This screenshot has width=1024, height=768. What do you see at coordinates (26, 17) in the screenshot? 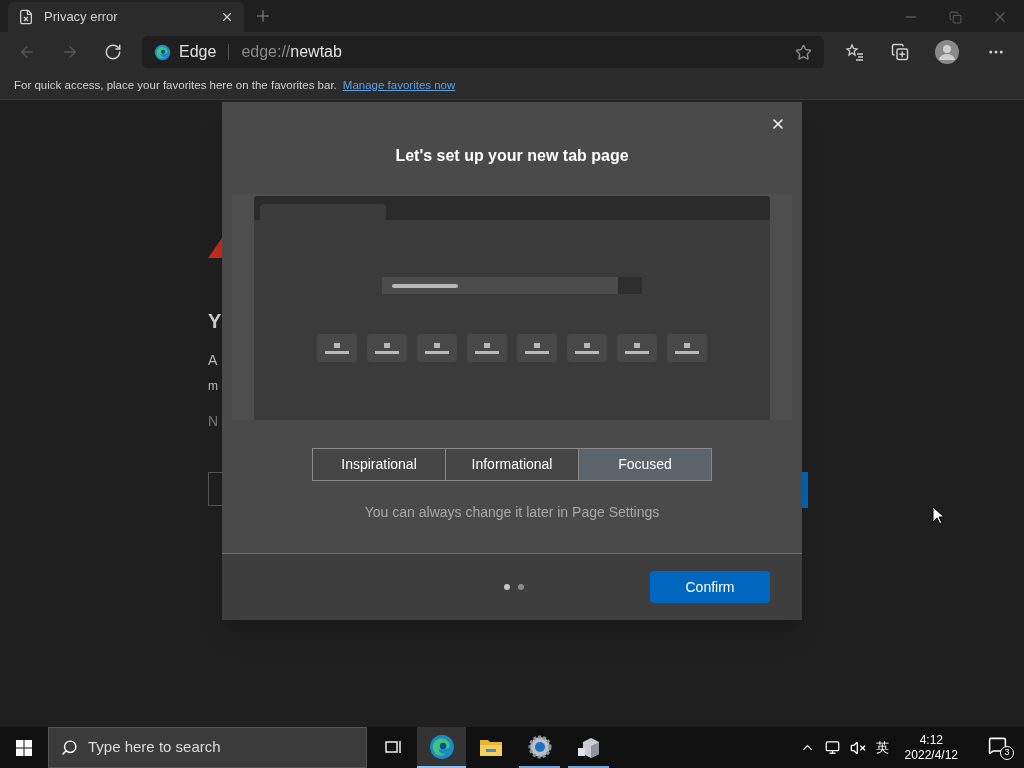
I see `page-error-icon` at bounding box center [26, 17].